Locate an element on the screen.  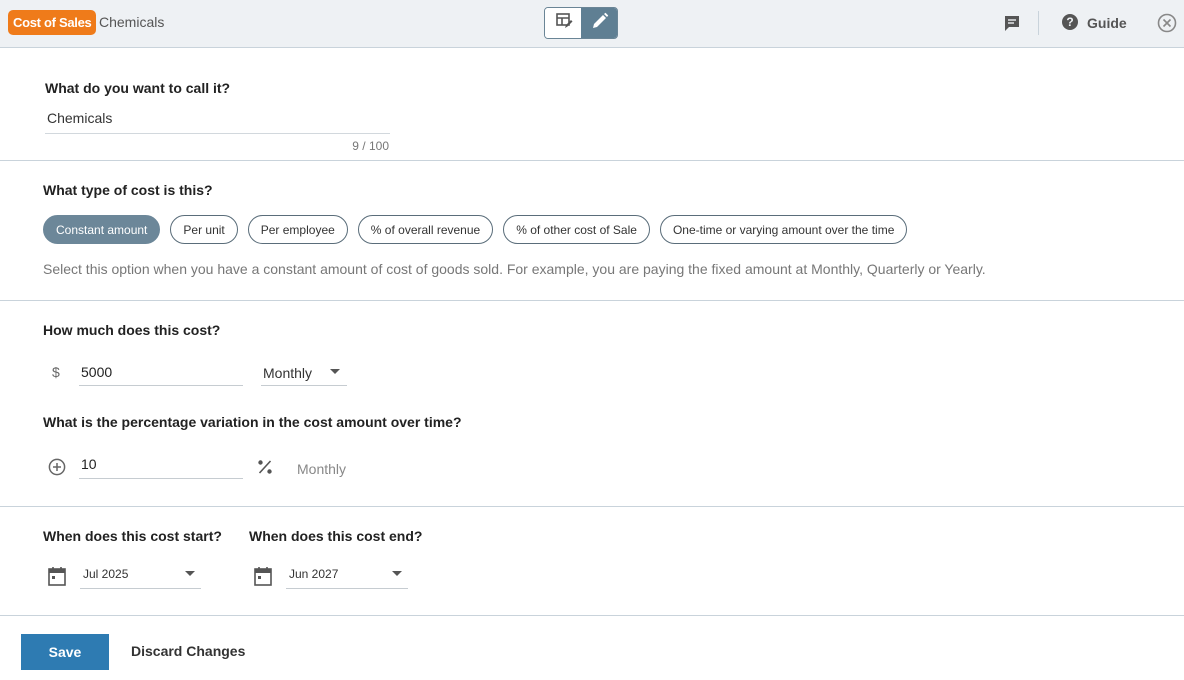
plus-circle-icon is located at coordinates (57, 467).